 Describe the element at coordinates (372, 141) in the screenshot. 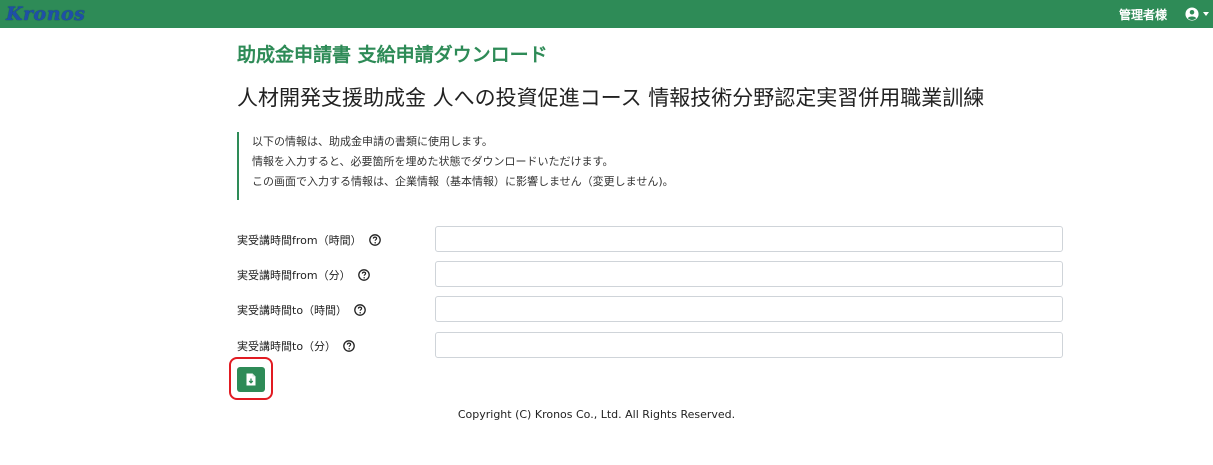

I see `info-line: 以下の情報は、助成金申請の書類に使用します。` at that location.